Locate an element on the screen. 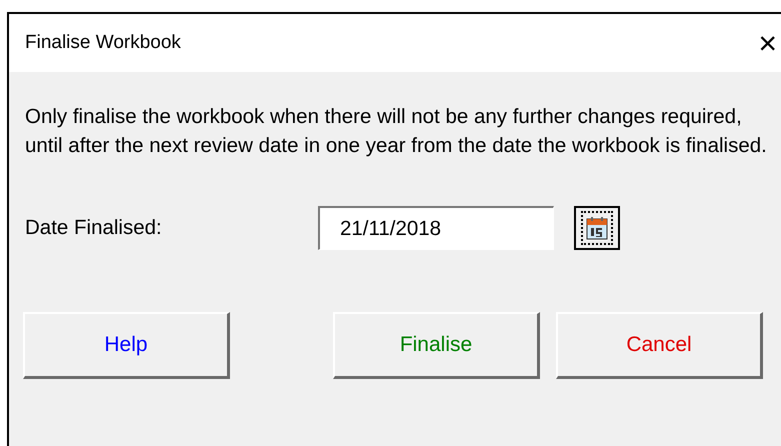 The height and width of the screenshot is (446, 781). dialog-button: Cancel is located at coordinates (659, 345).